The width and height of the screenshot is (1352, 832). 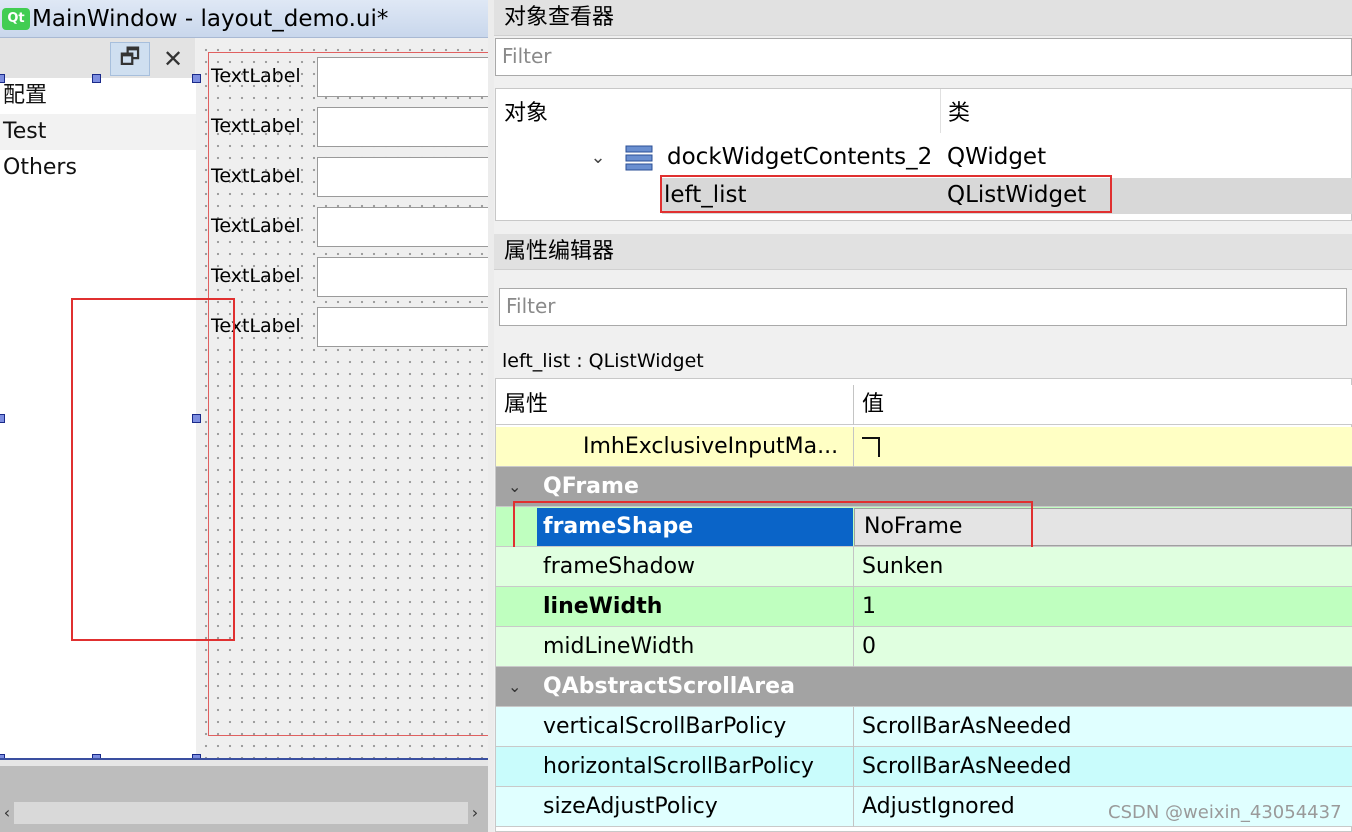 What do you see at coordinates (902, 567) in the screenshot?
I see `property-value: Sunken` at bounding box center [902, 567].